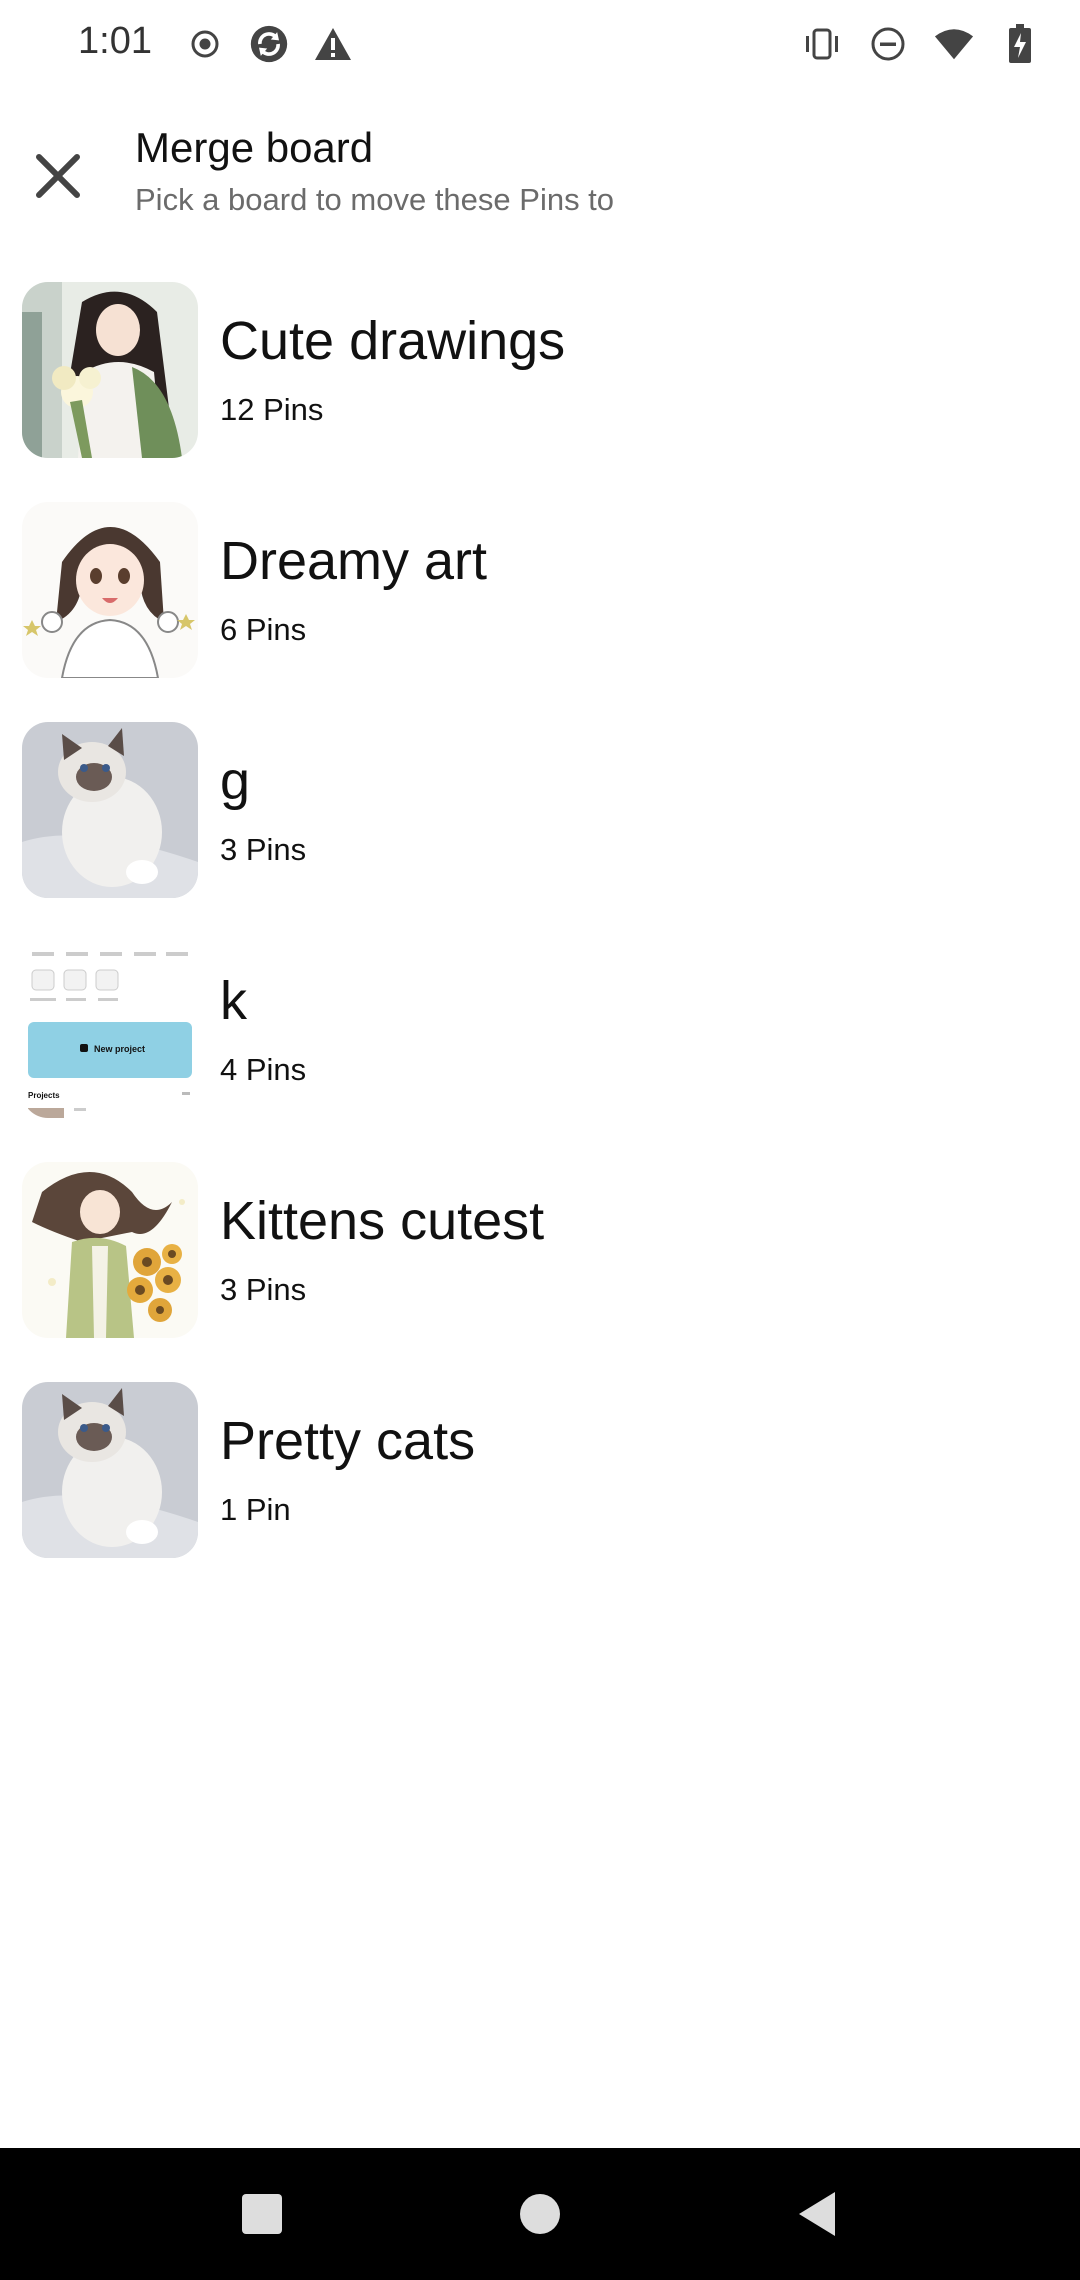 This screenshot has height=2280, width=1080. What do you see at coordinates (888, 44) in the screenshot?
I see `do-not-disturb-icon` at bounding box center [888, 44].